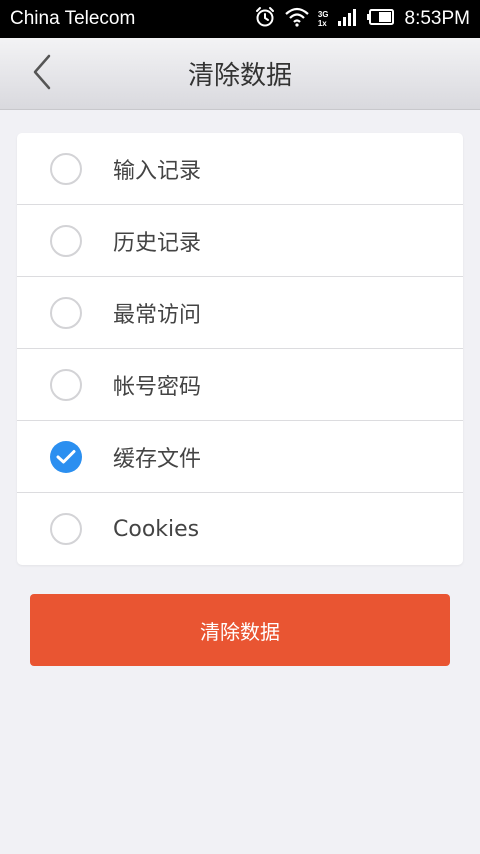 This screenshot has height=854, width=480. Describe the element at coordinates (240, 385) in the screenshot. I see `option-row: 帐号密码` at that location.